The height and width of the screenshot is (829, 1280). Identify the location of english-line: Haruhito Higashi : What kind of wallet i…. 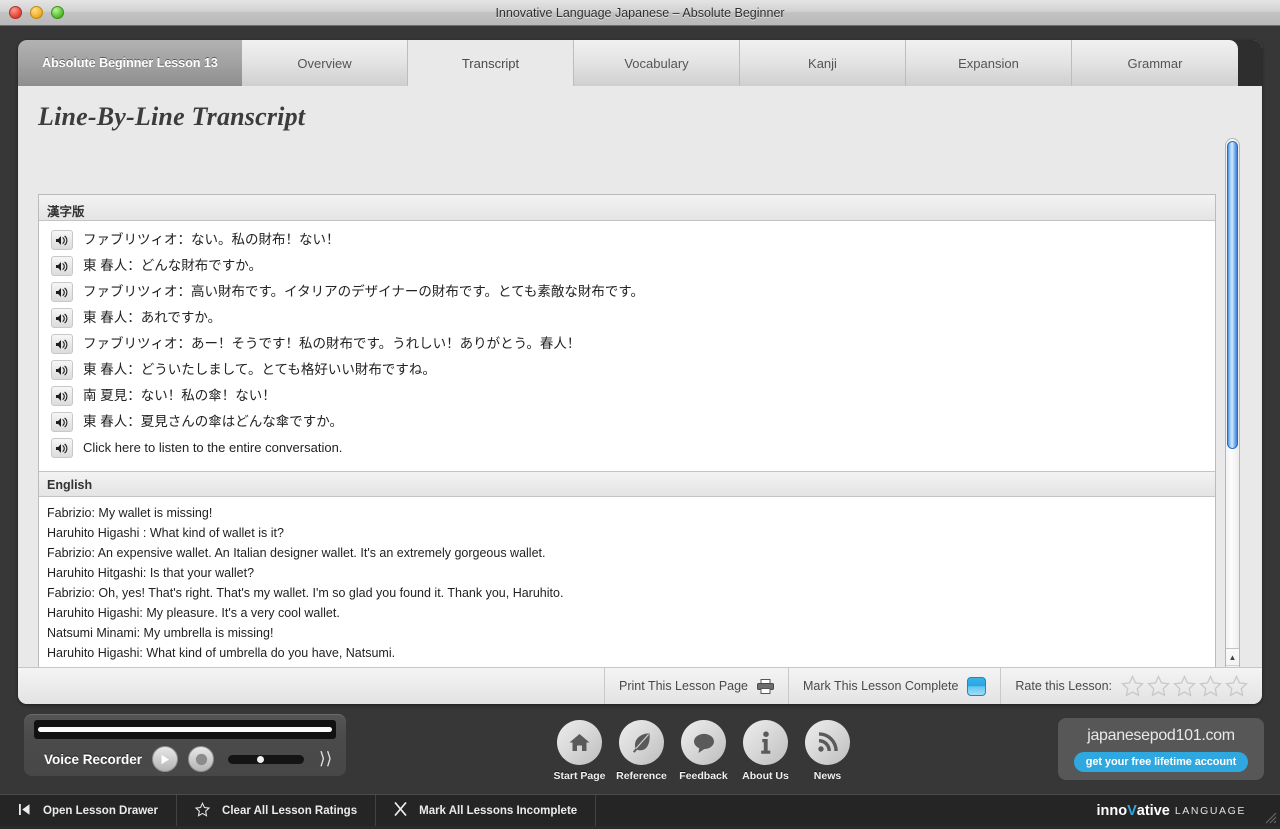
(631, 533).